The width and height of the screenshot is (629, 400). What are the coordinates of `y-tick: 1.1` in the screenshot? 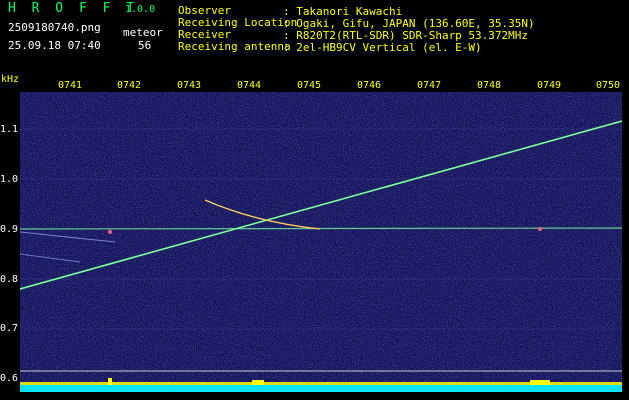 It's located at (9, 129).